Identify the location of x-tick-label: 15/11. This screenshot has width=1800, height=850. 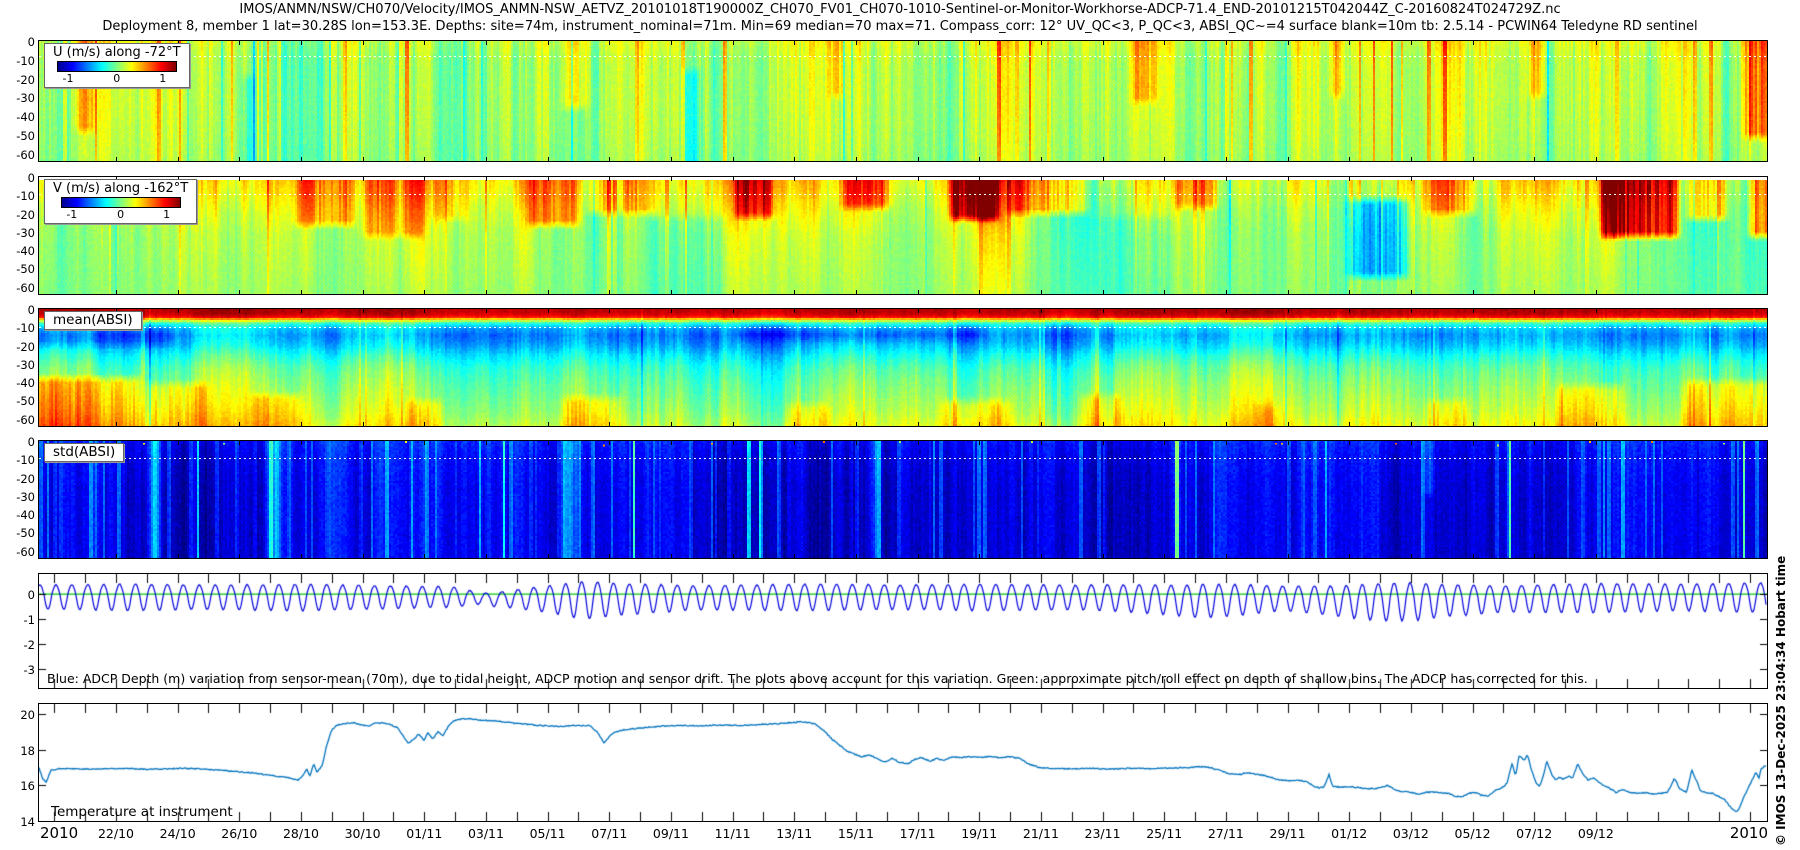
(855, 833).